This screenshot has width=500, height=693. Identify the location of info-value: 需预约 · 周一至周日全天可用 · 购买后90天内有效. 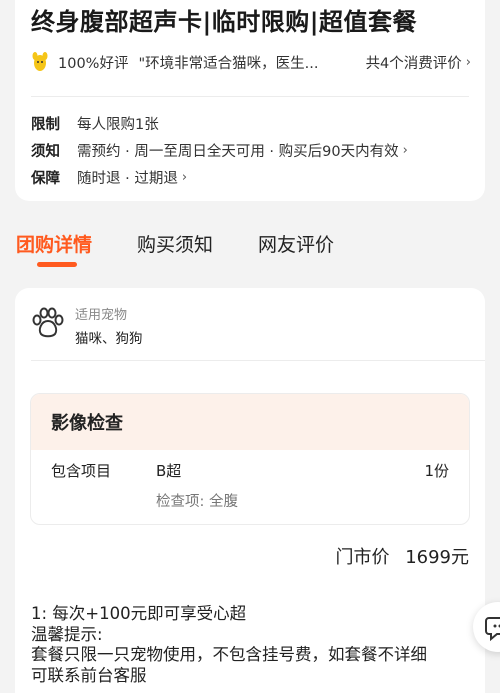
(238, 151).